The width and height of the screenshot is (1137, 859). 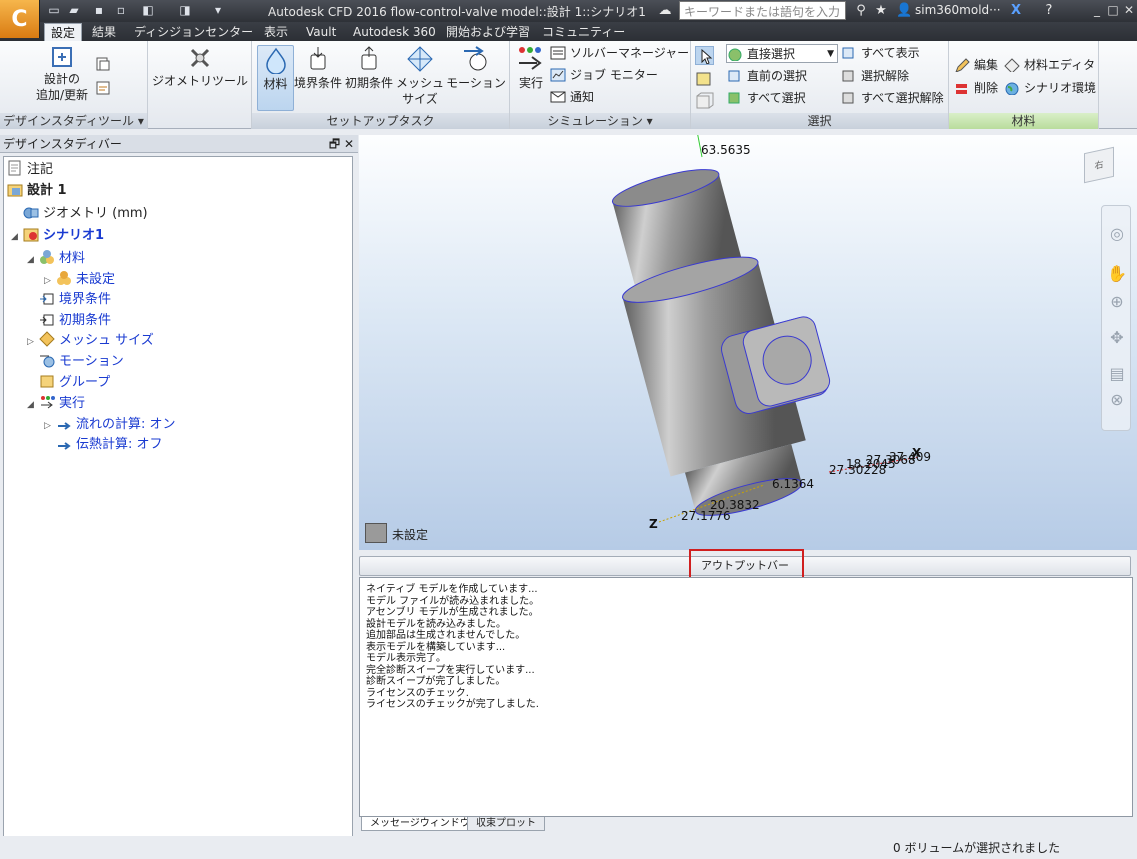 I want to click on add-update-design-button: 設計の 追加/更新, so click(x=62, y=74).